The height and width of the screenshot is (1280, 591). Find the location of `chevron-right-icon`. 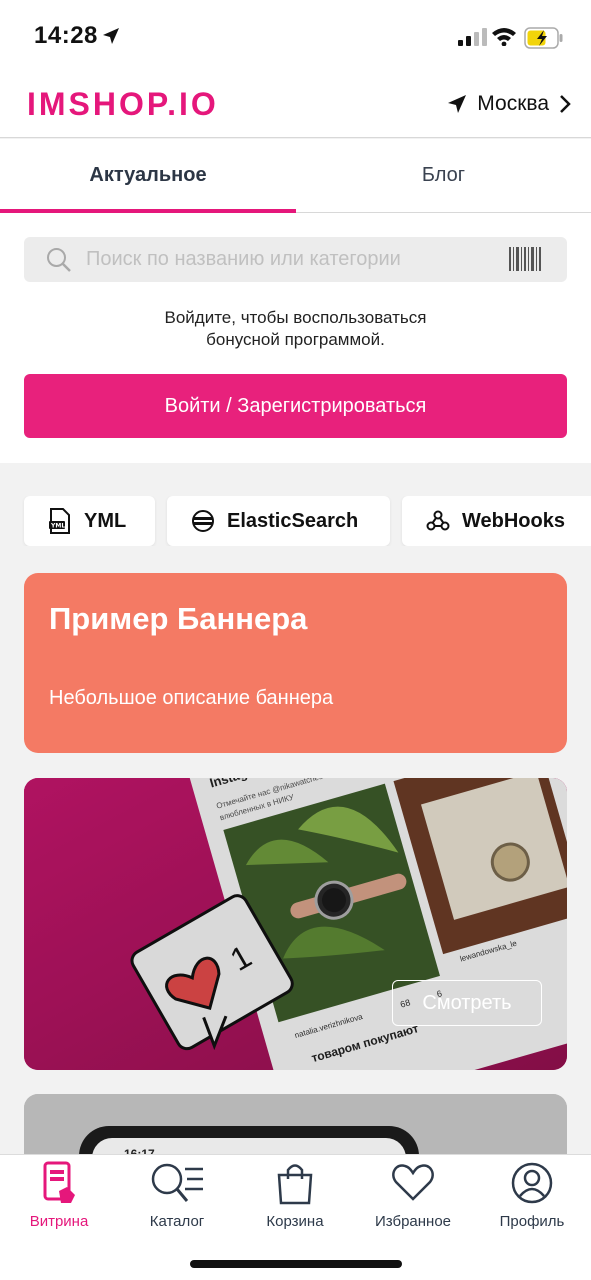

chevron-right-icon is located at coordinates (565, 104).